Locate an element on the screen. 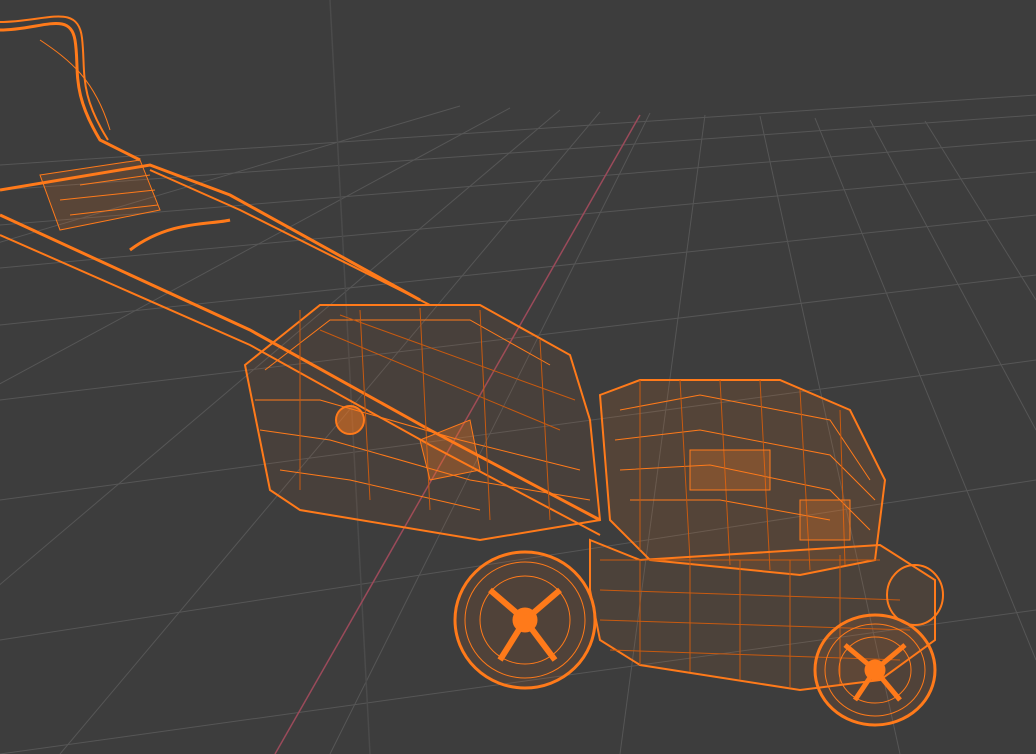  rear-wheel is located at coordinates (525, 620).